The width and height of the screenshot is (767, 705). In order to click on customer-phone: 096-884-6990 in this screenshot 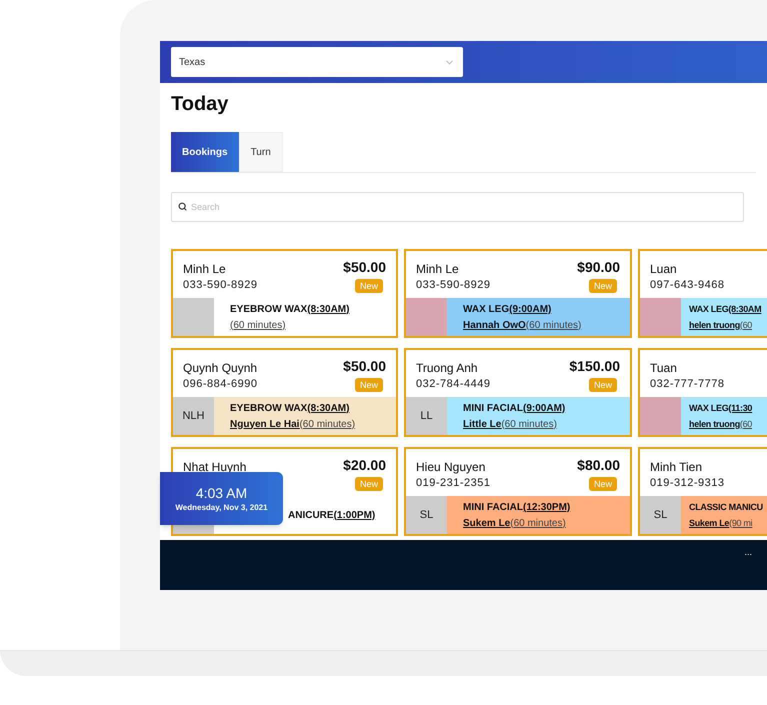, I will do `click(220, 384)`.